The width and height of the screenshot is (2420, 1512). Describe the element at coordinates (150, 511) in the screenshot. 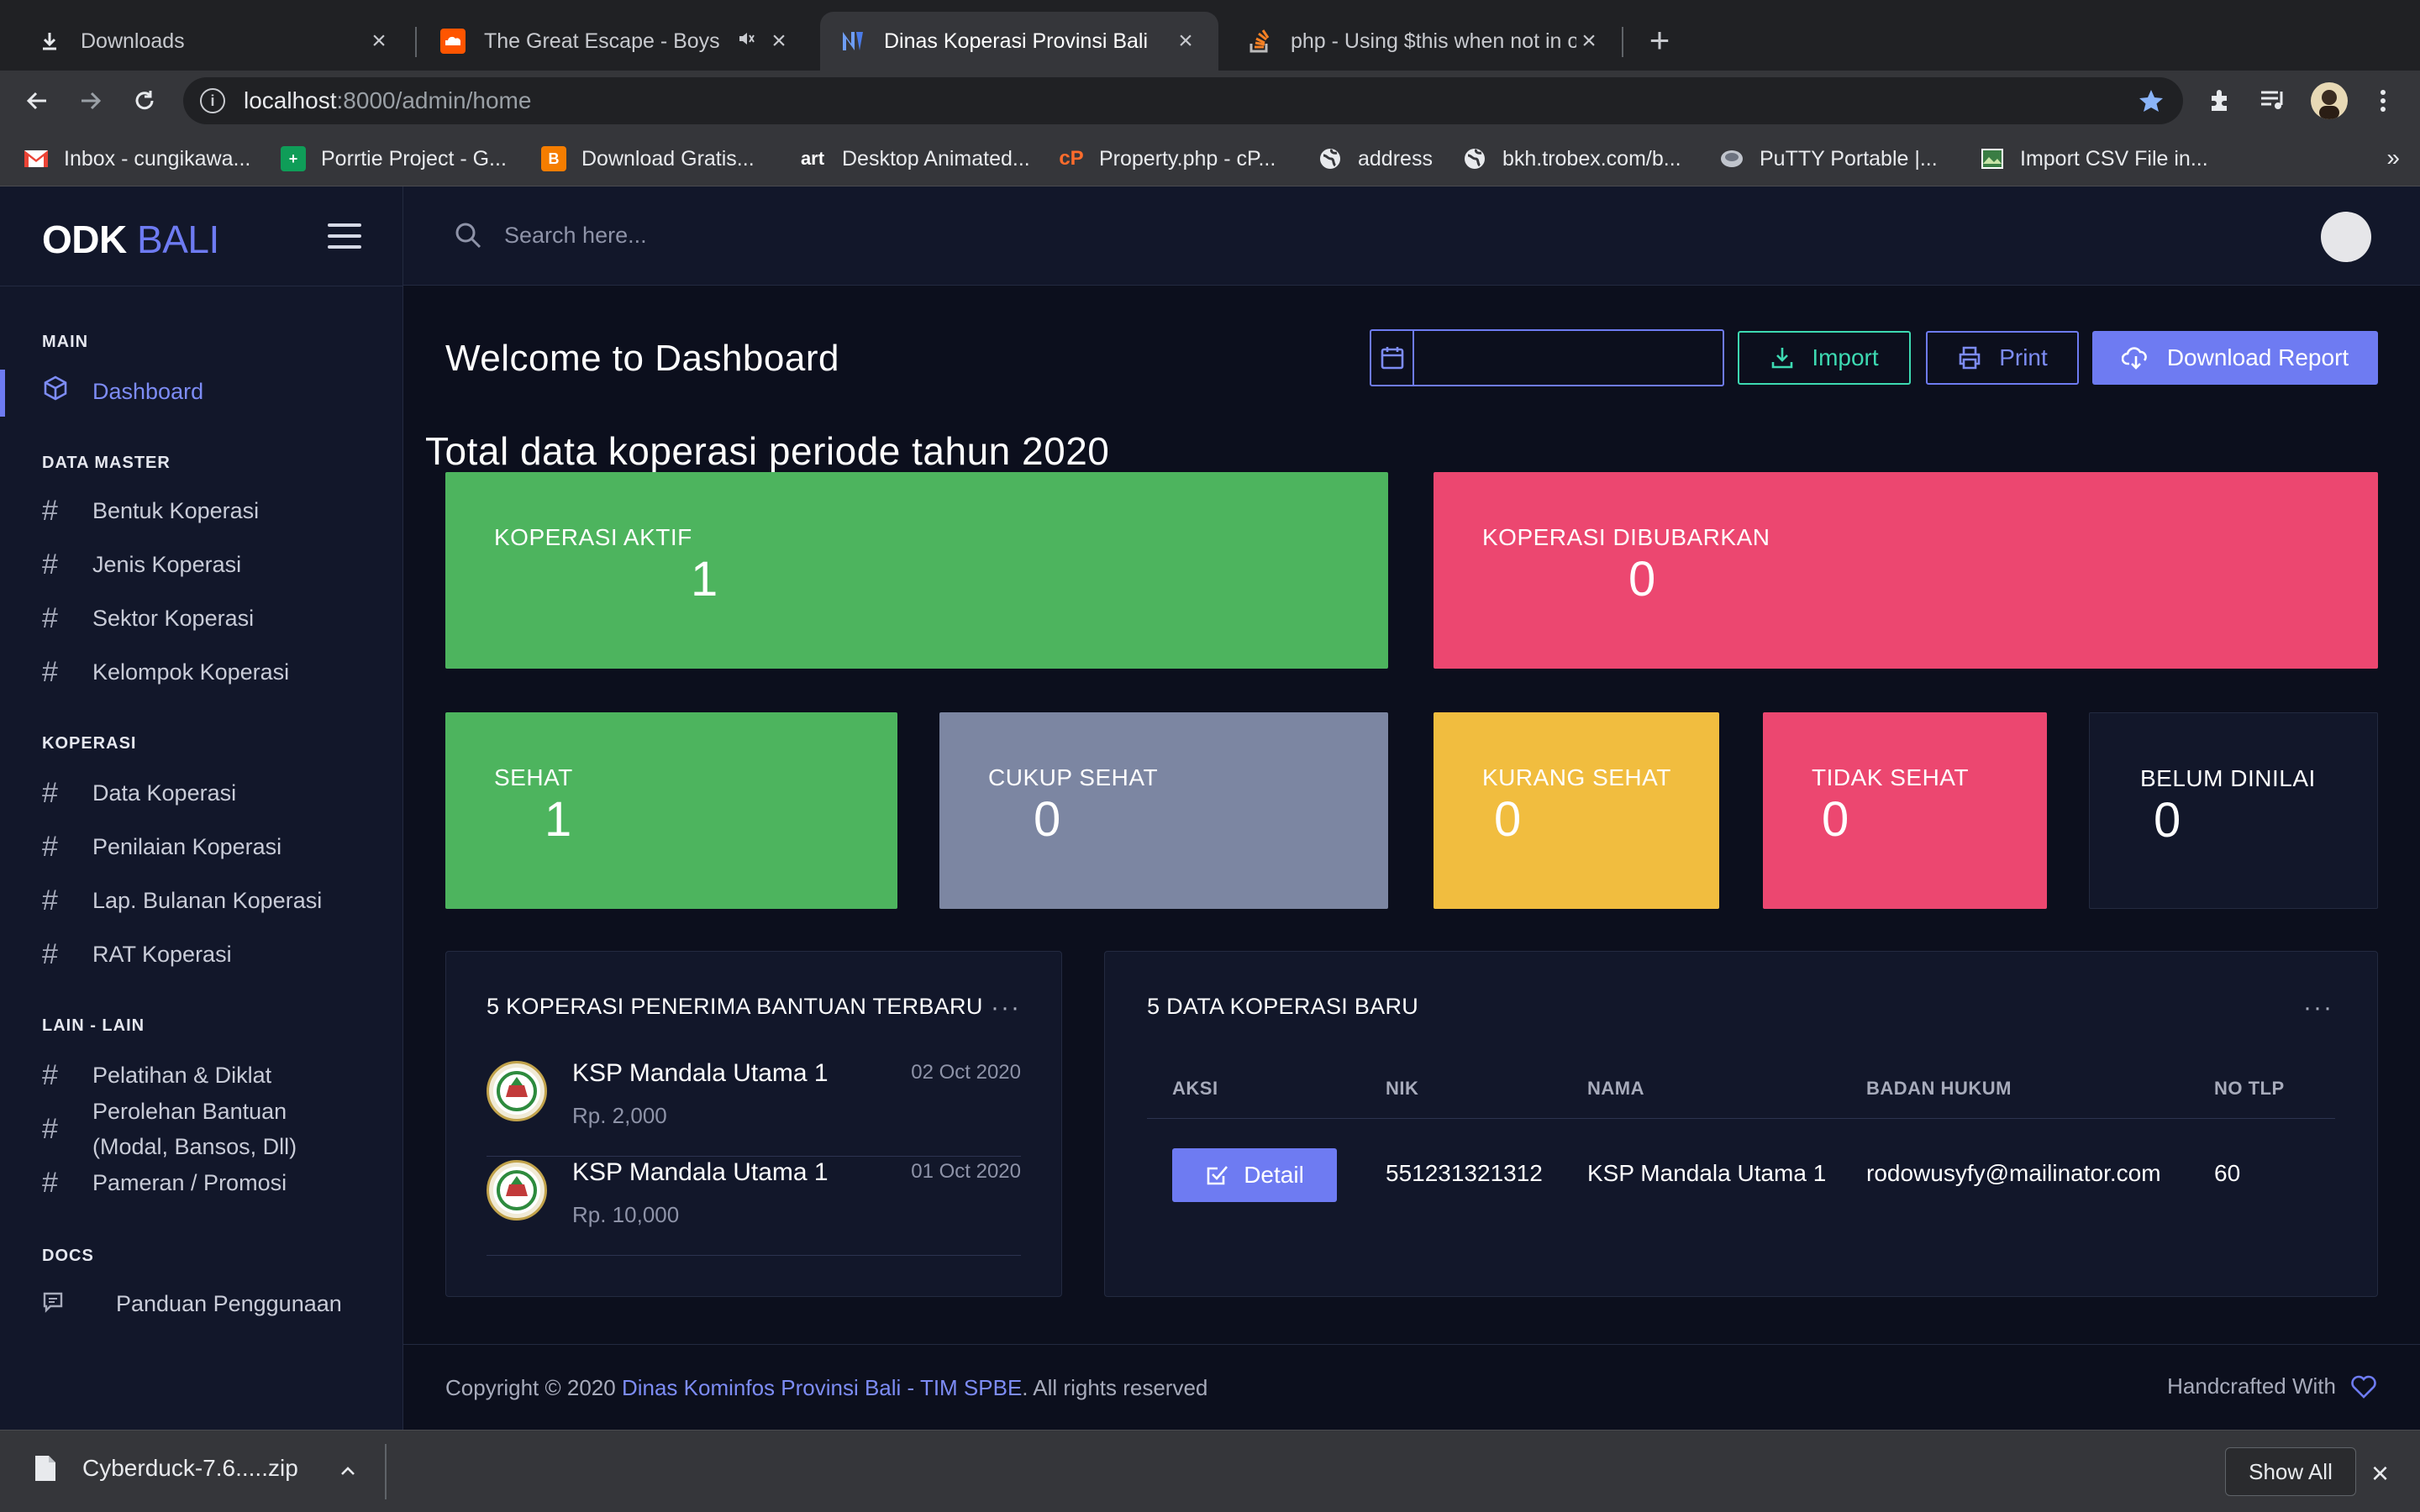

I see `sidebar-item-bentuk-koperasi: # Bentuk Koperasi` at that location.